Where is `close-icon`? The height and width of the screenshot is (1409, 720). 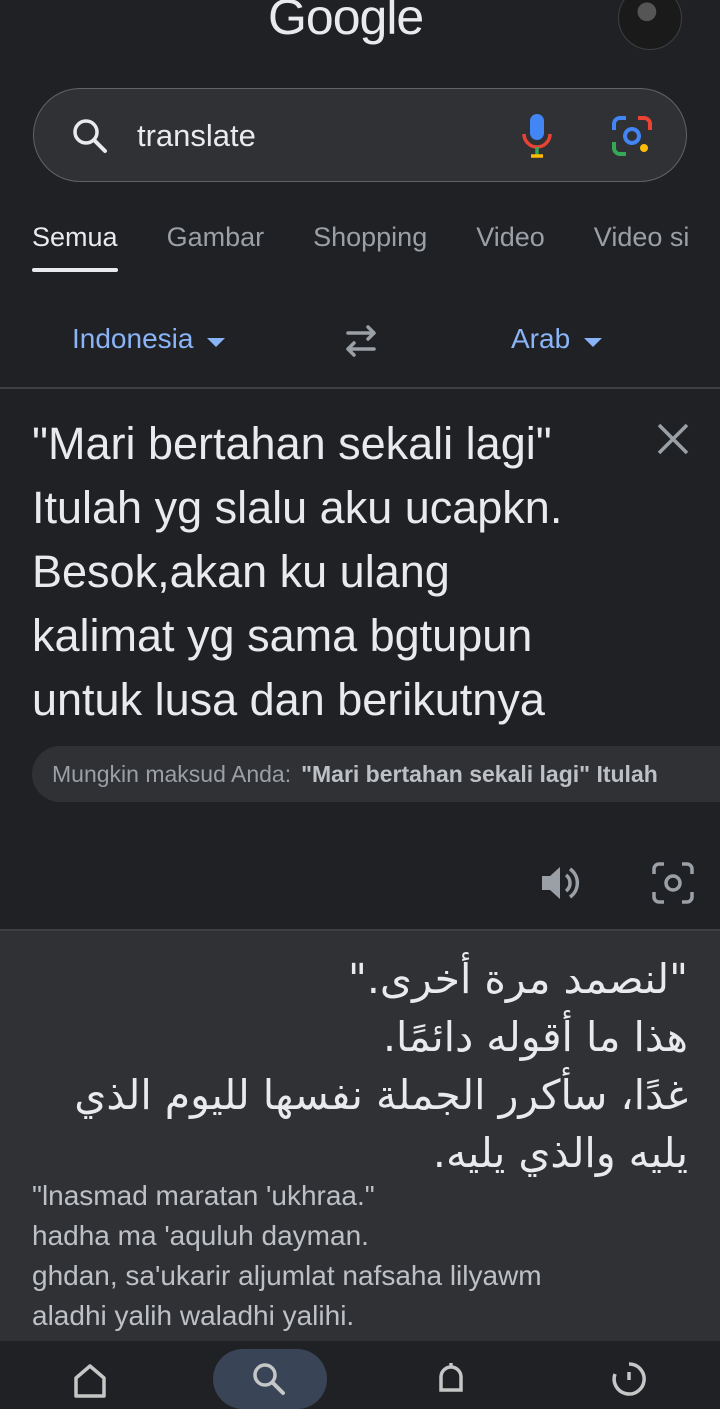 close-icon is located at coordinates (673, 439).